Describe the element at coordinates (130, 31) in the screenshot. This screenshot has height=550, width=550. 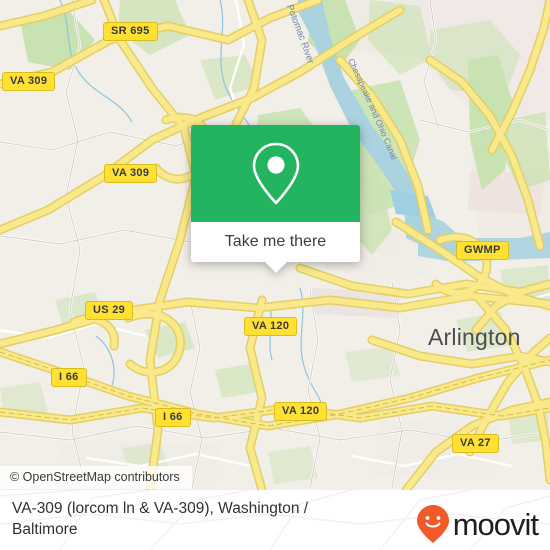
I see `road-shield-sr-695: SR 695` at that location.